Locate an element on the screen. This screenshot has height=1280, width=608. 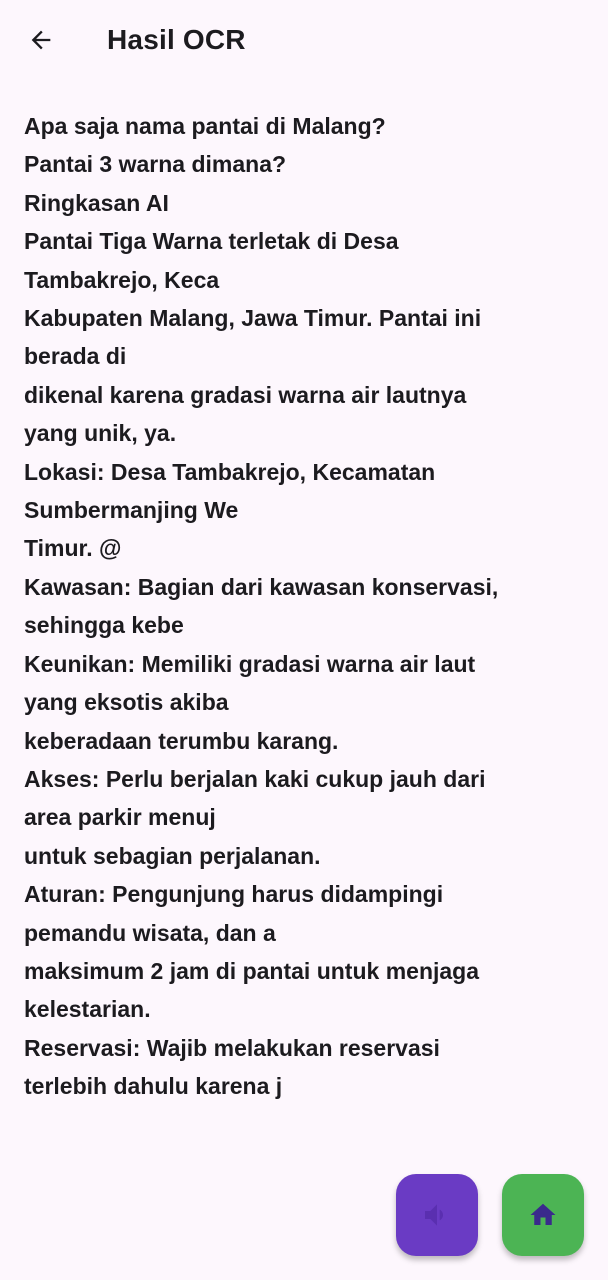
home-button is located at coordinates (543, 1215).